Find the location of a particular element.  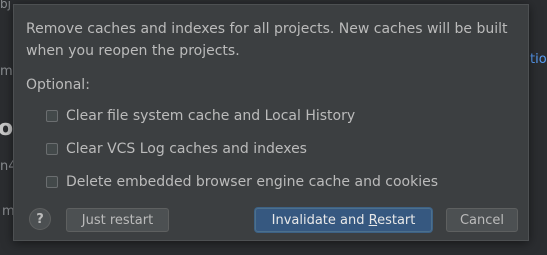

button-label-mnemonic: R is located at coordinates (373, 220).